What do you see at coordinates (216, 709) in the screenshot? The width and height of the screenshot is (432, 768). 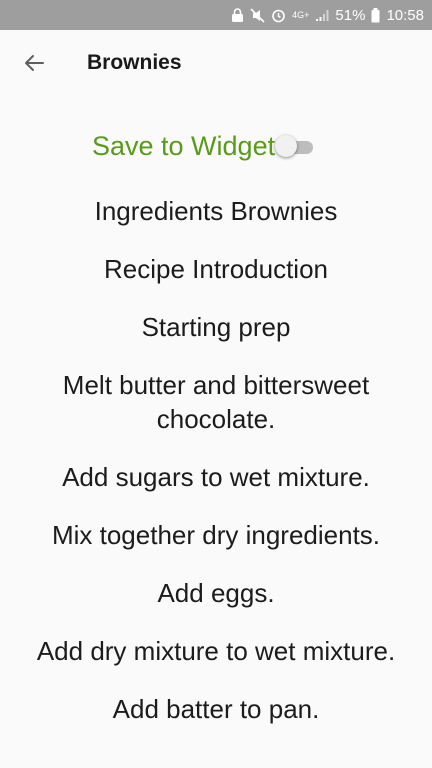 I see `list-item: Add batter to pan.` at bounding box center [216, 709].